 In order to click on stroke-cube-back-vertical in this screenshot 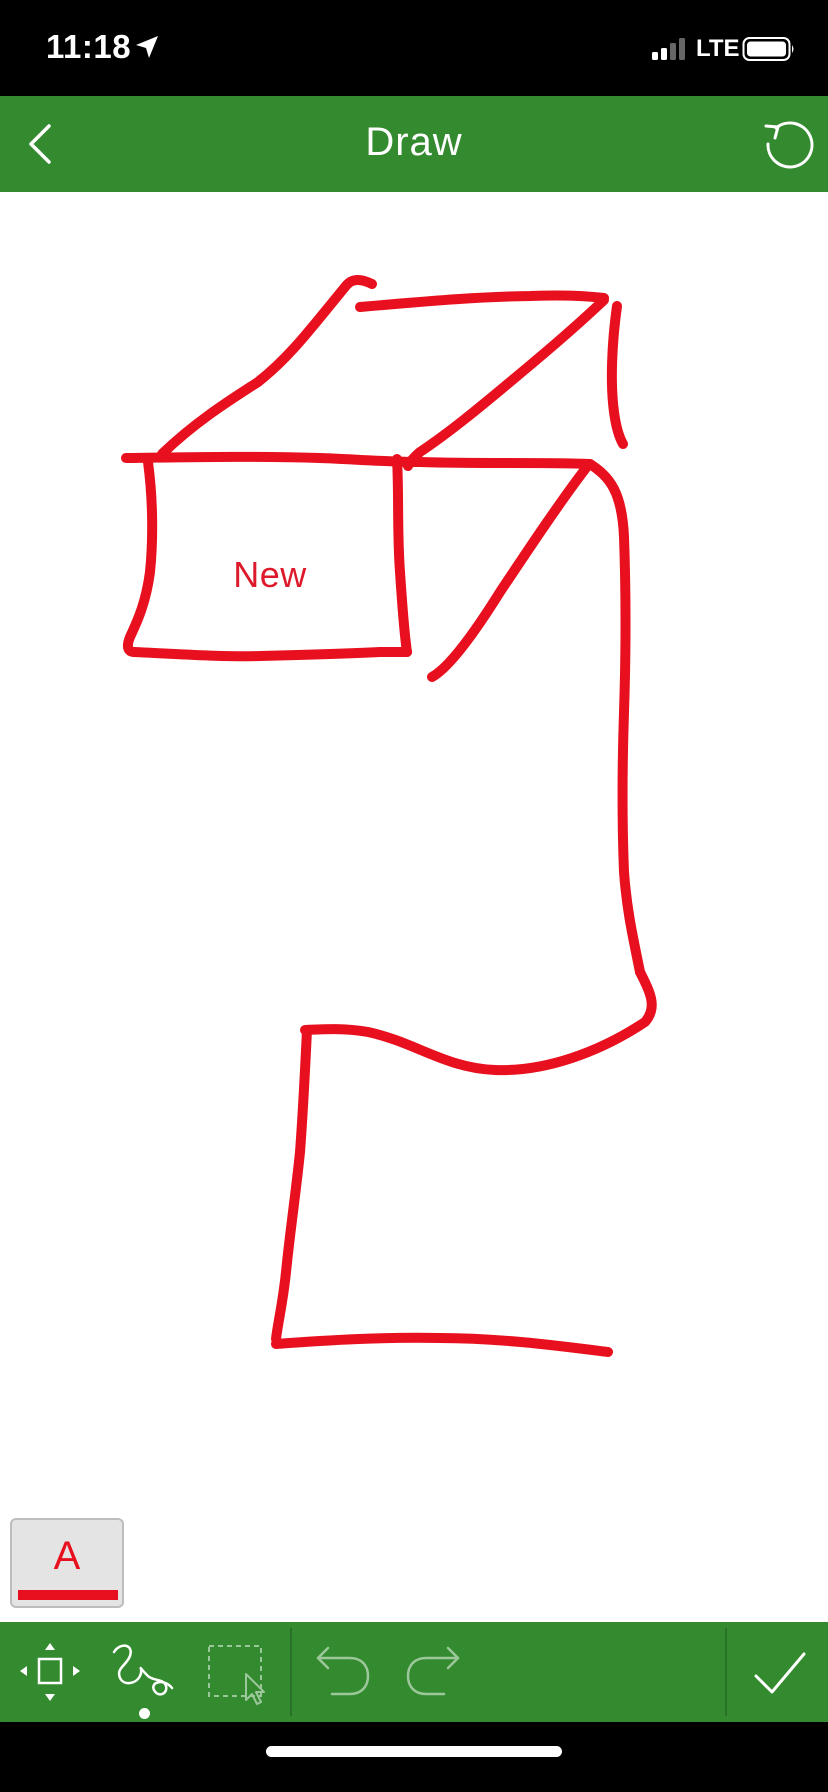, I will do `click(617, 375)`.